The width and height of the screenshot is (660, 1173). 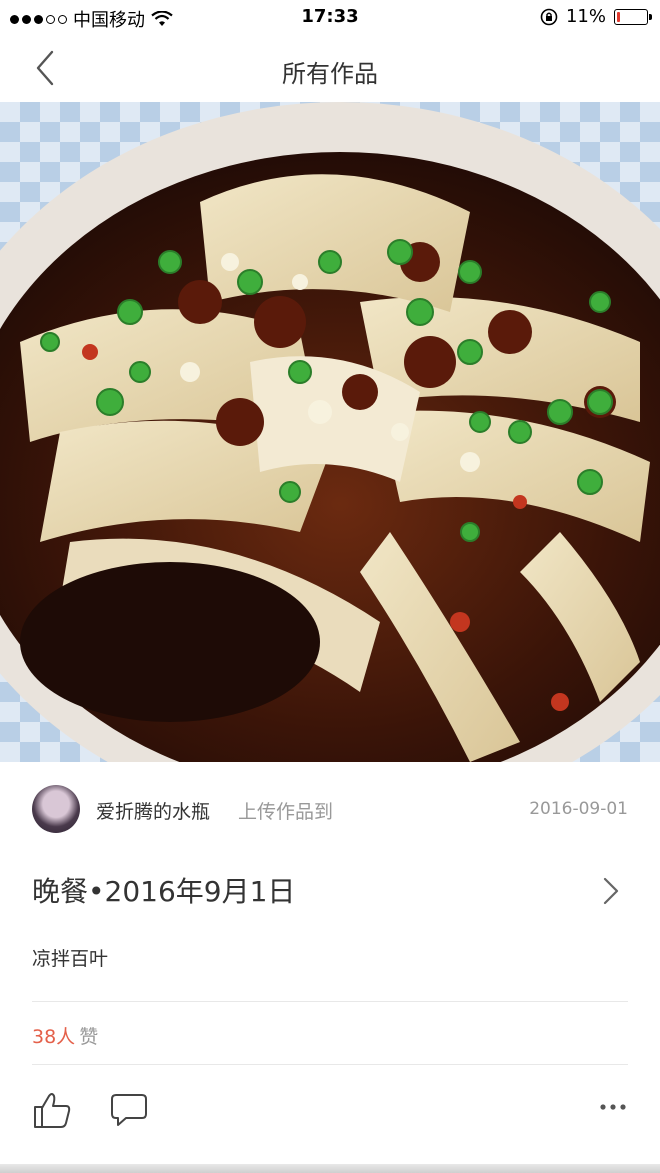 I want to click on rotation-lock-icon, so click(x=549, y=16).